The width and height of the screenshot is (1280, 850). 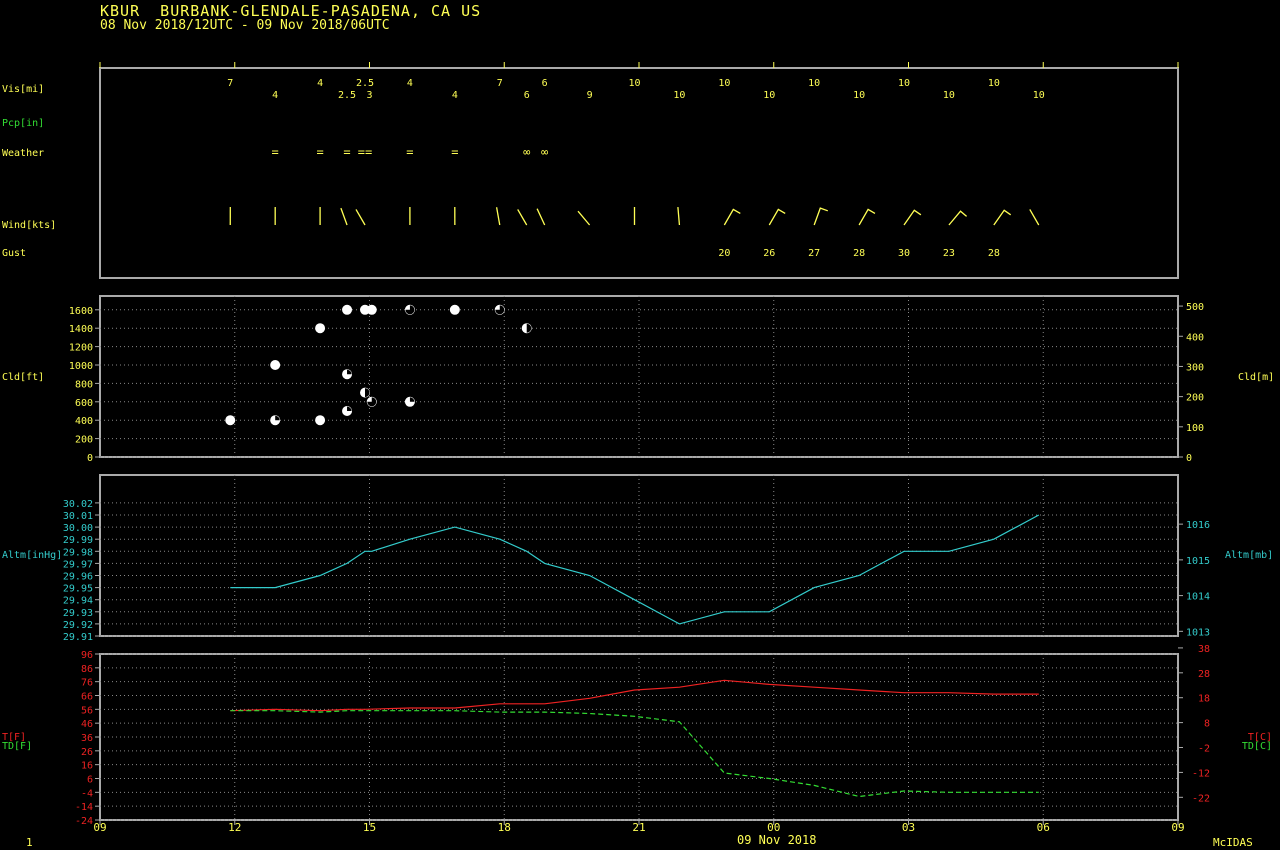 I want to click on time-tick-label: 15, so click(x=369, y=827).